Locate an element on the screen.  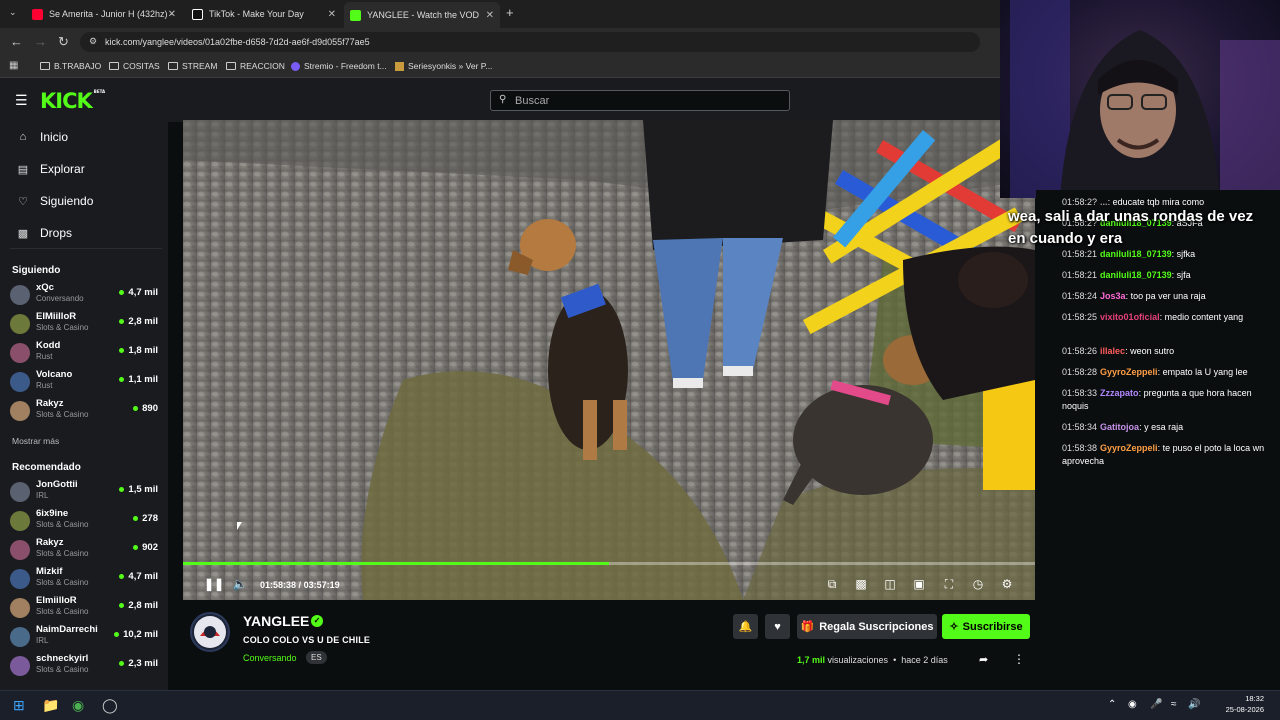
stream-category: Conversando is located at coordinates (270, 658).